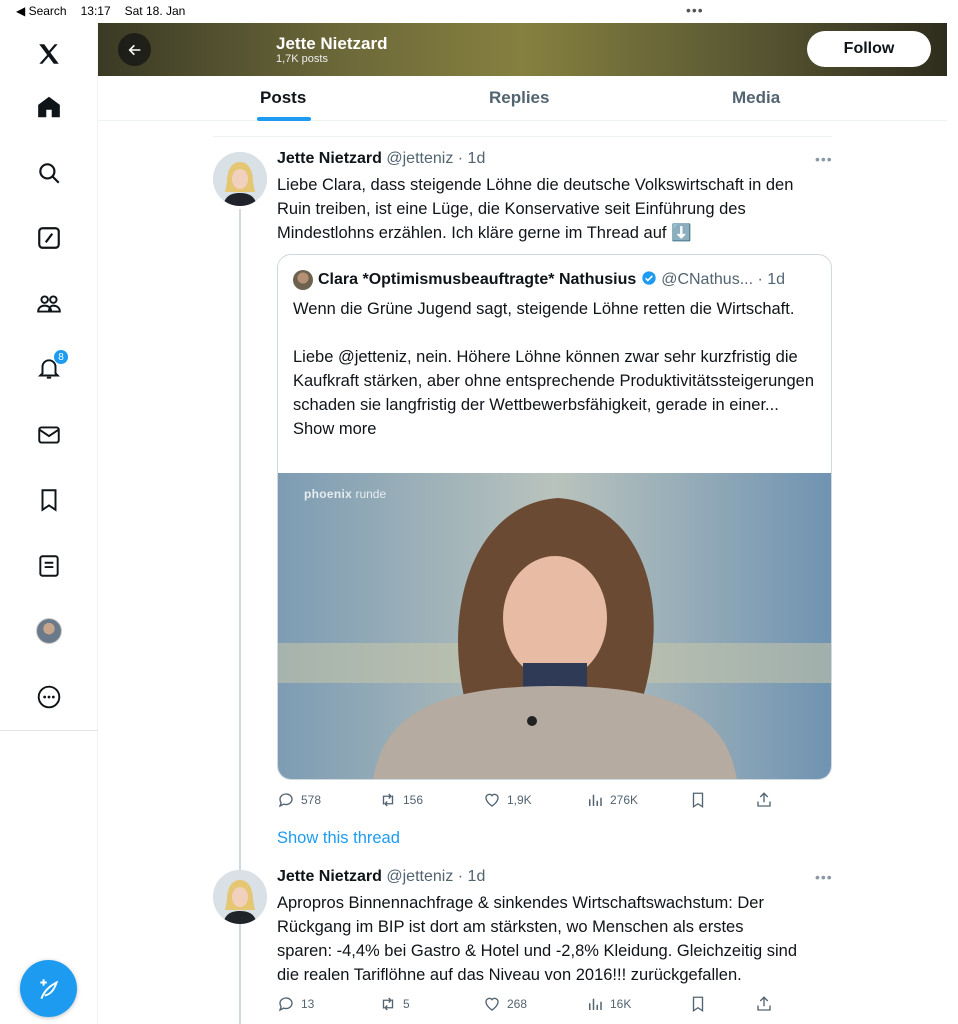 This screenshot has width=958, height=1024. What do you see at coordinates (49, 238) in the screenshot?
I see `grok-icon` at bounding box center [49, 238].